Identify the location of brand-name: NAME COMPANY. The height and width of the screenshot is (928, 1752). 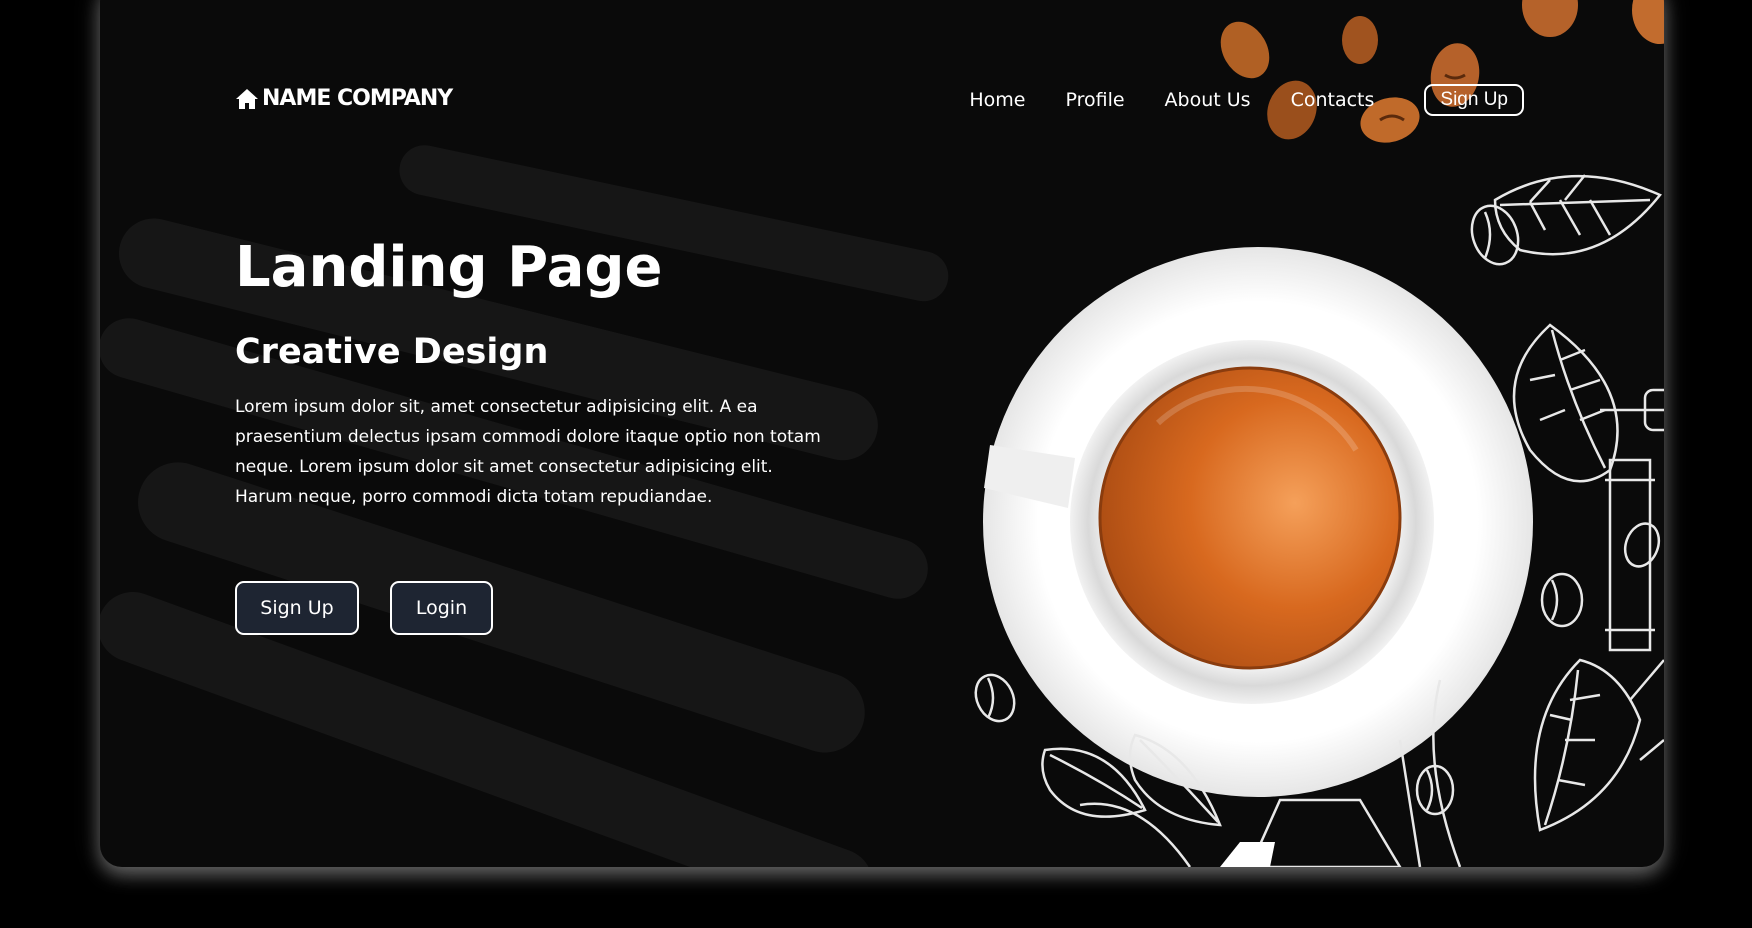
(357, 98).